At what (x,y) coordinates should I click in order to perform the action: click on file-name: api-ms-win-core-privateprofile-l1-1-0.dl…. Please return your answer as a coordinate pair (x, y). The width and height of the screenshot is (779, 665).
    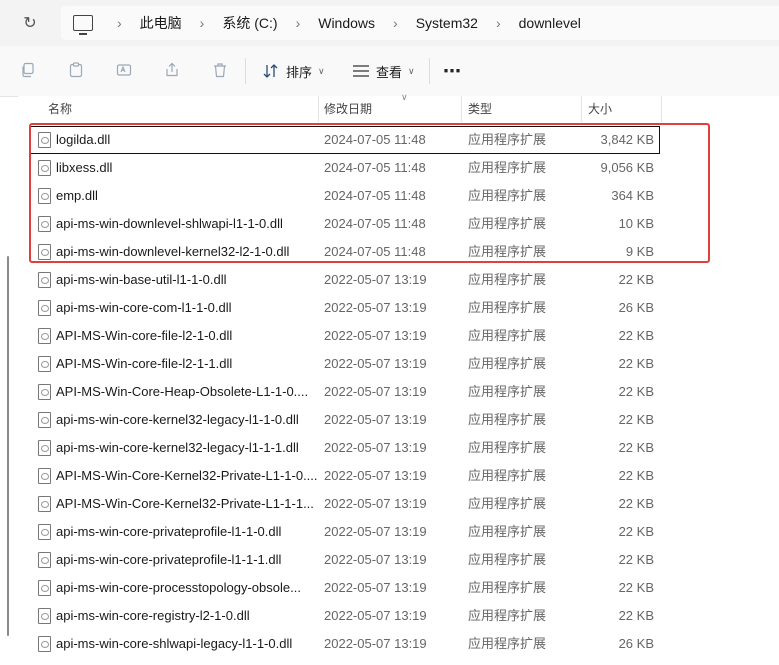
    Looking at the image, I should click on (169, 531).